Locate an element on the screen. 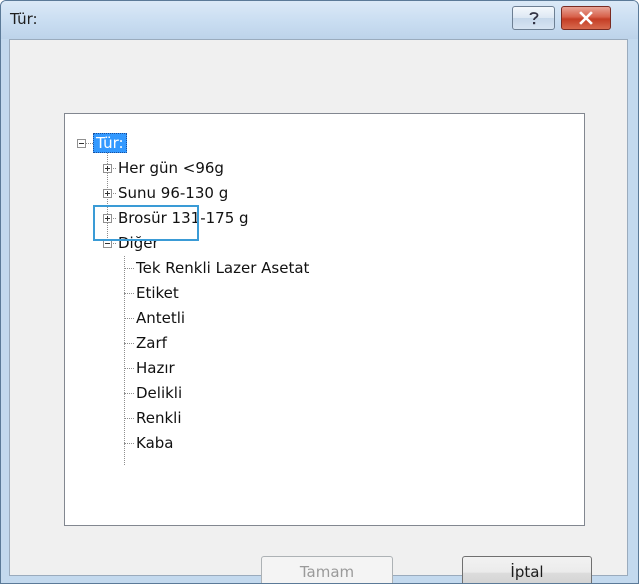  tree-item-kaba: Kaba is located at coordinates (154, 443).